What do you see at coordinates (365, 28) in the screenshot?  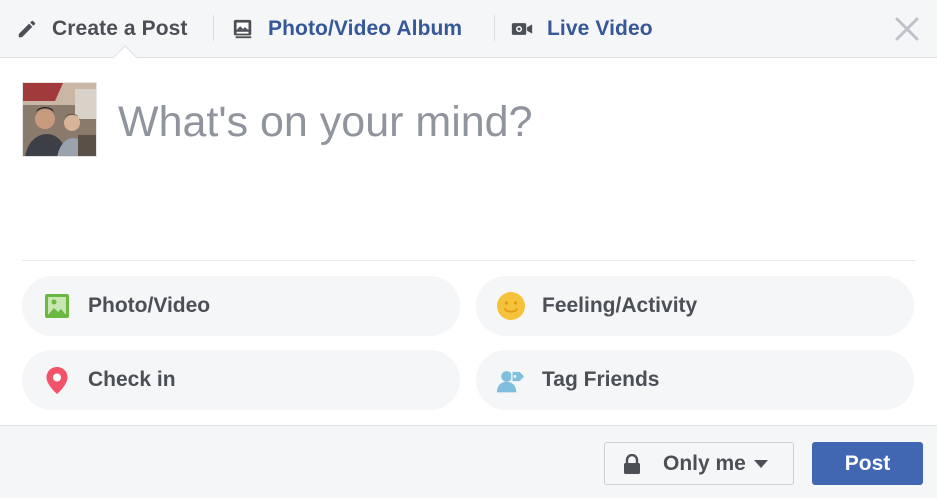 I see `tab-photo-video-album-label: Photo/Video Album` at bounding box center [365, 28].